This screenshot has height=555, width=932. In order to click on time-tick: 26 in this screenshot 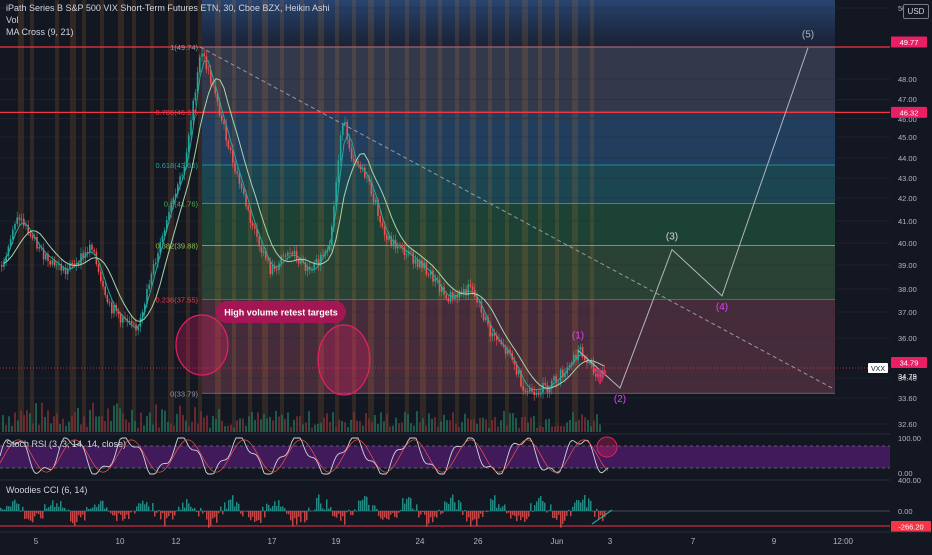, I will do `click(478, 541)`.